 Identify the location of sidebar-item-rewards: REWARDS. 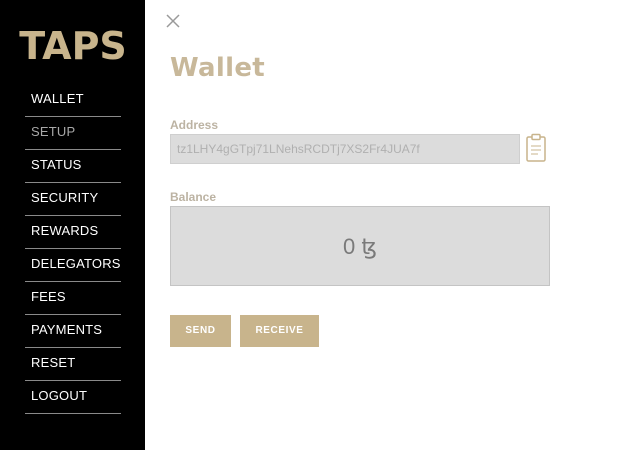
(73, 232).